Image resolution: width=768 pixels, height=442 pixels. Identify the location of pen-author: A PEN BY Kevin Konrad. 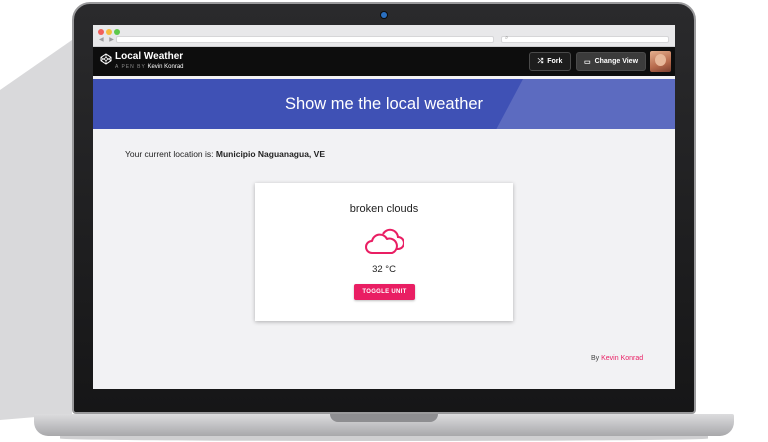
(149, 67).